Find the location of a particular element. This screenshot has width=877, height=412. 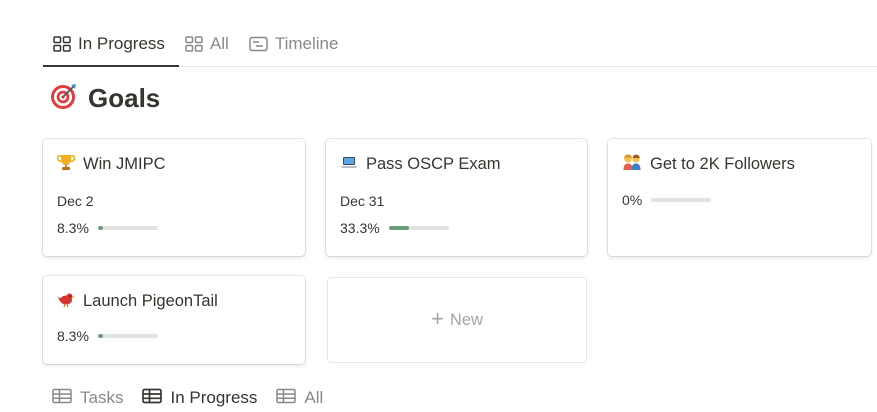

tab-timeline: Timeline is located at coordinates (294, 44).